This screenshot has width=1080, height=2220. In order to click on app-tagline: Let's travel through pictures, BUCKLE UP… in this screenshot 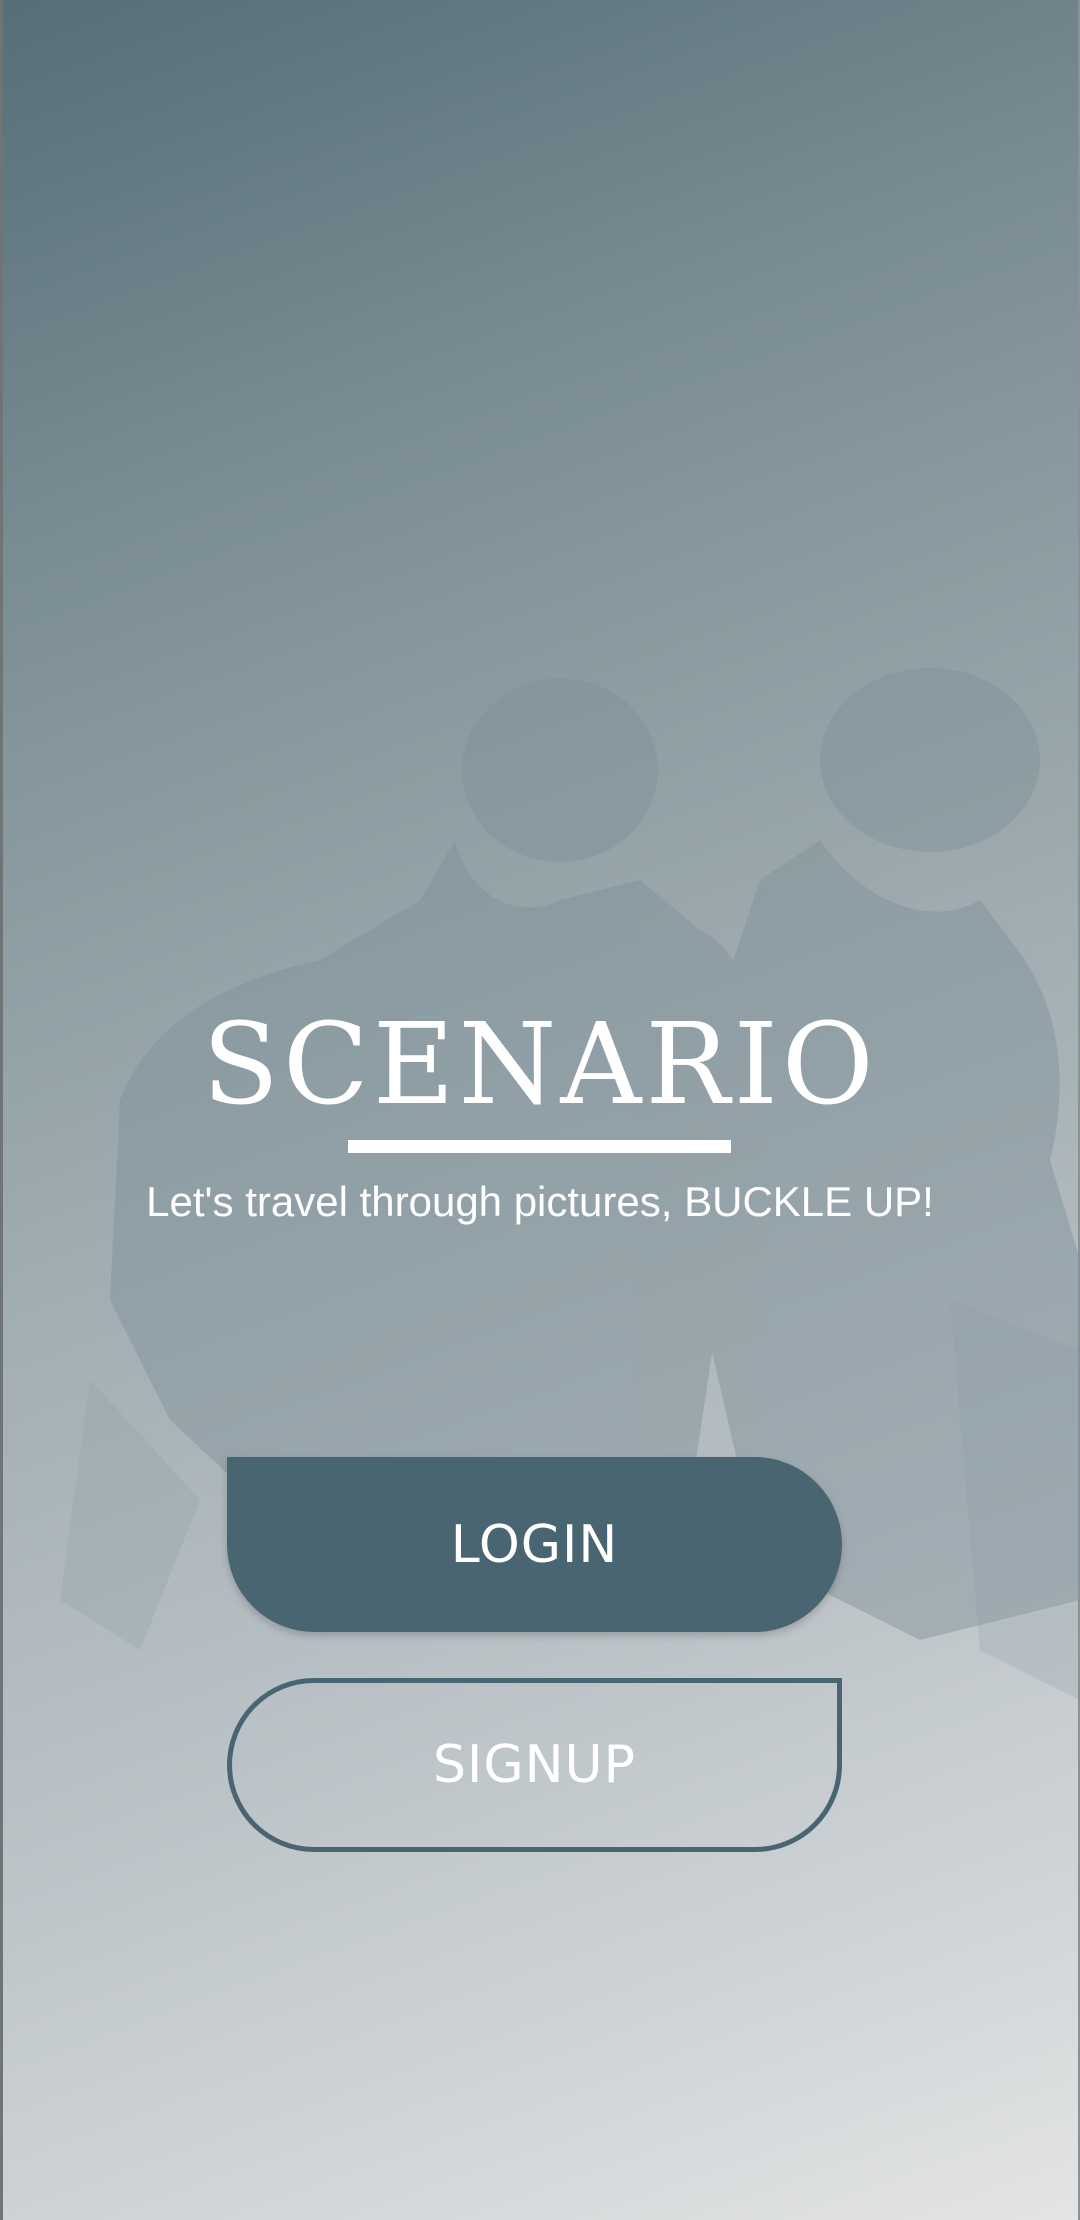, I will do `click(540, 1201)`.